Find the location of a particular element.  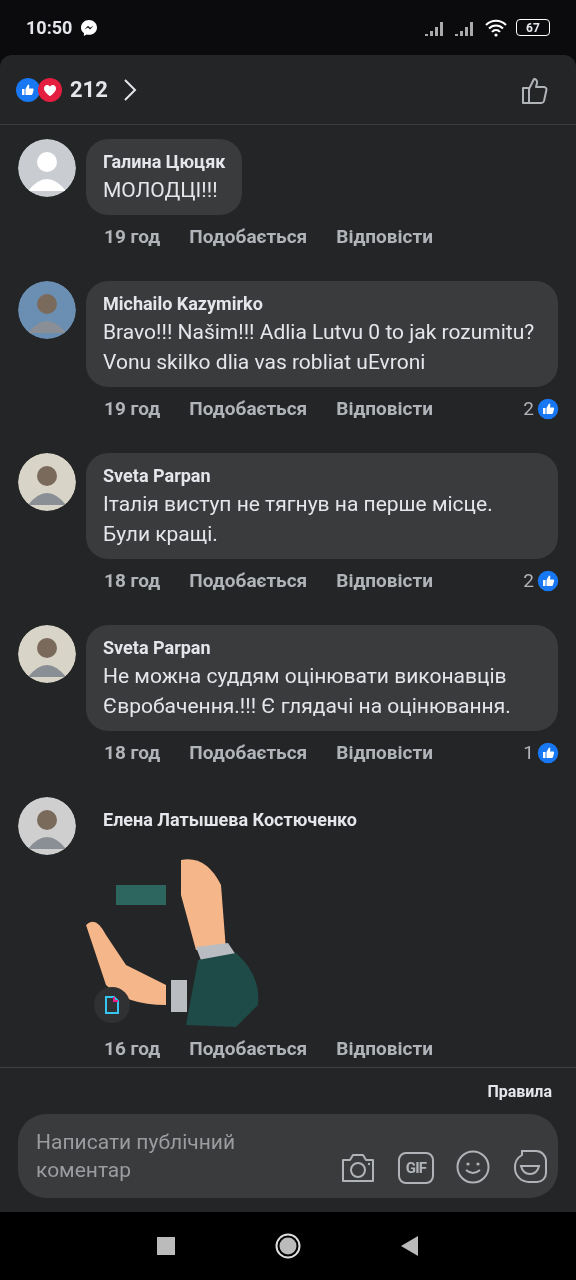

battery-indicator: 67 is located at coordinates (533, 27).